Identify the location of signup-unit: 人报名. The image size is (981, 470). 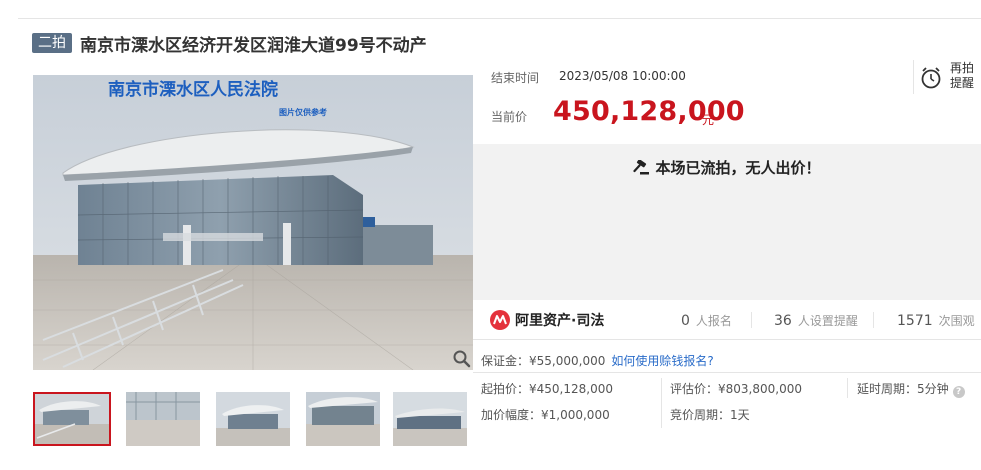
(713, 321).